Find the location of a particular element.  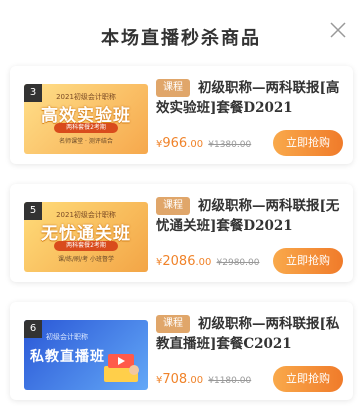

product-thumbnail: 5 2021初级会计职称 无忧通关班 两科套餐2考期 课/练/刷/考 小班督学 is located at coordinates (86, 237).